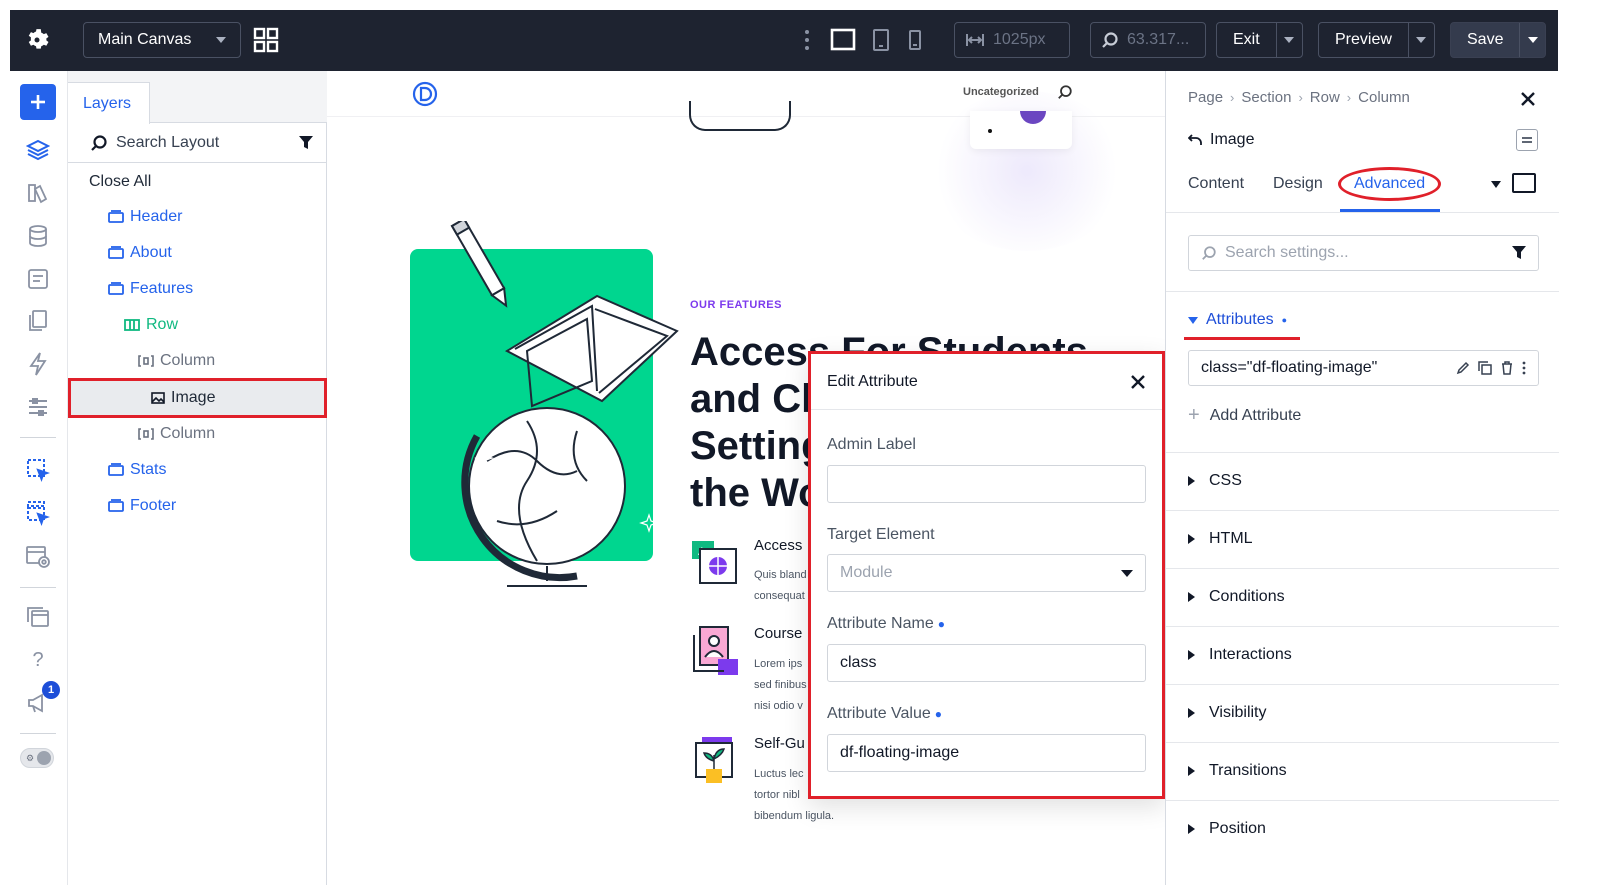 The image size is (1600, 885). Describe the element at coordinates (1527, 140) in the screenshot. I see `module-options-icon` at that location.